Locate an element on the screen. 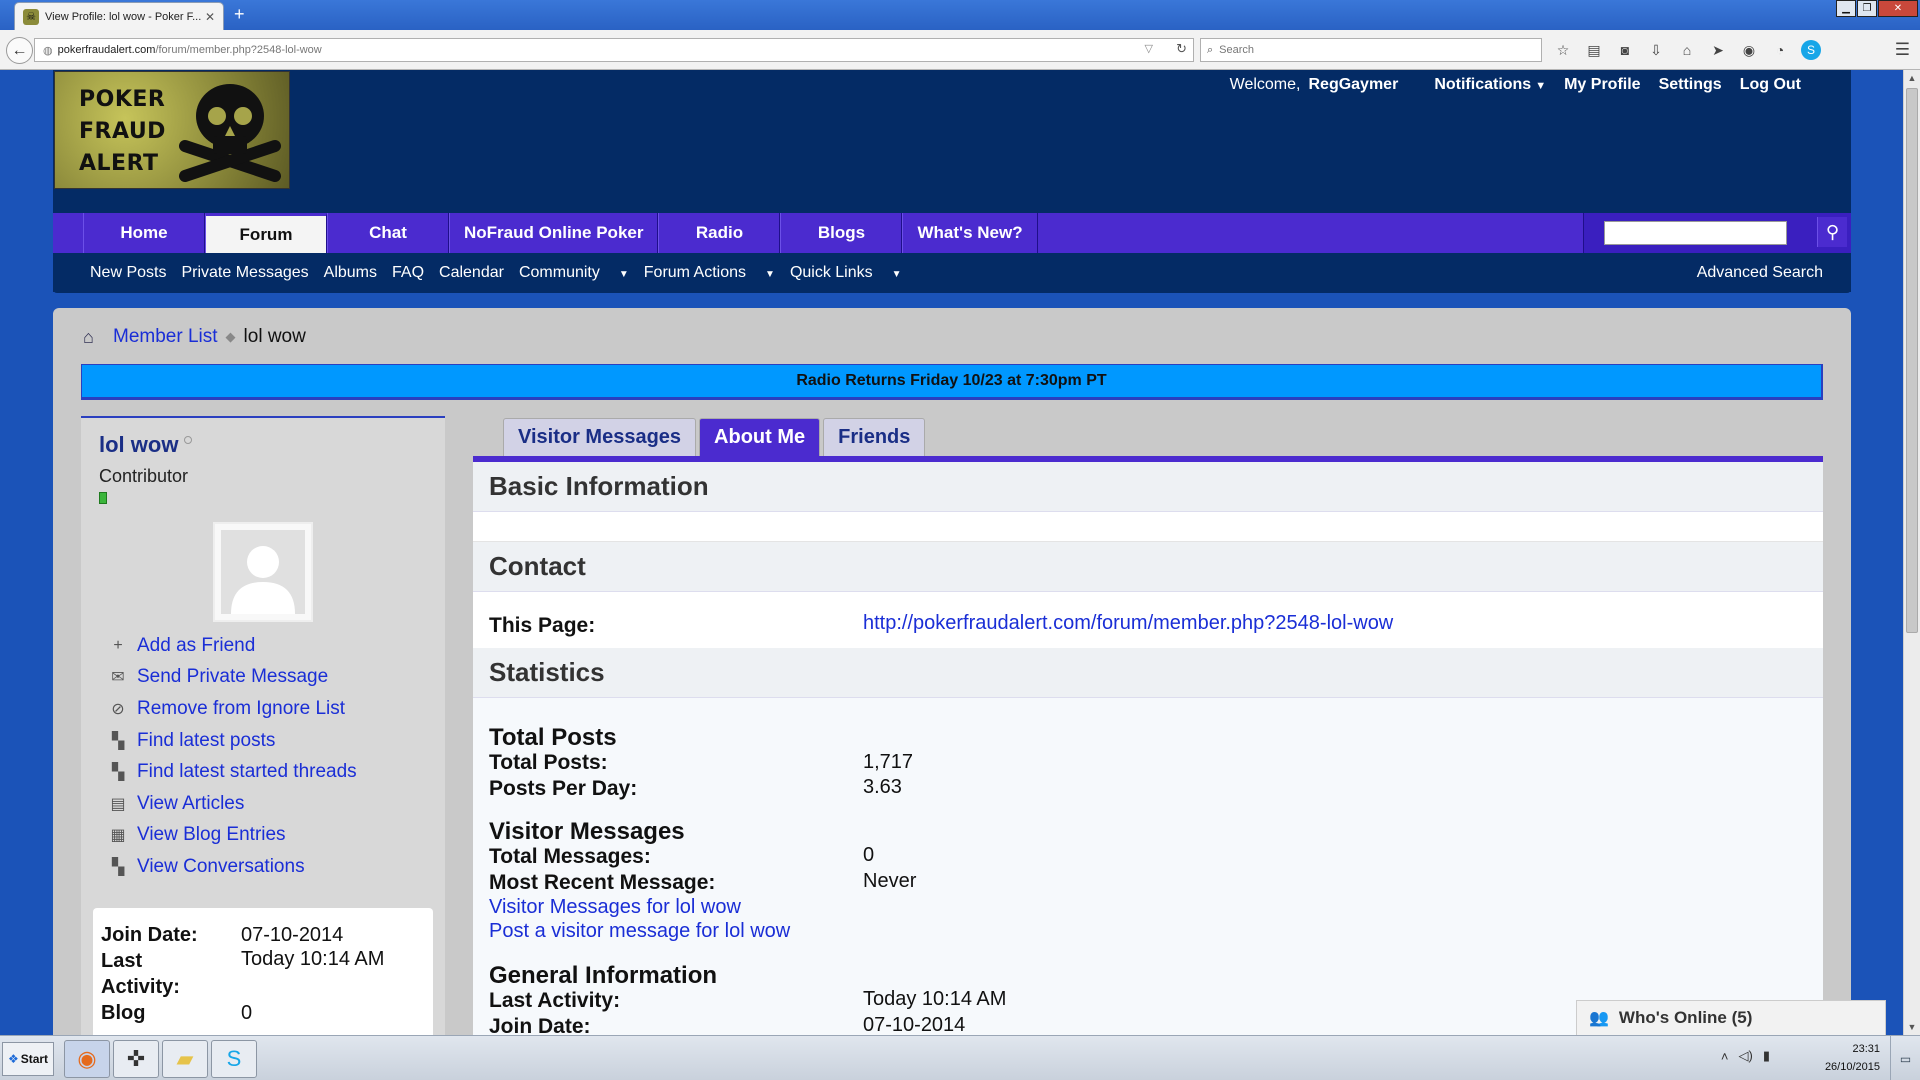 The image size is (1920, 1080). tab-home: Home is located at coordinates (144, 233).